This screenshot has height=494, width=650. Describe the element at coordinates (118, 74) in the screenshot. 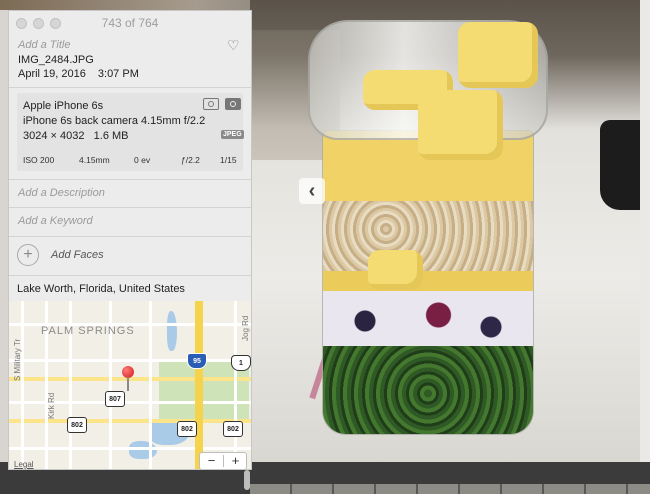

I see `time: 3:07 PM` at that location.